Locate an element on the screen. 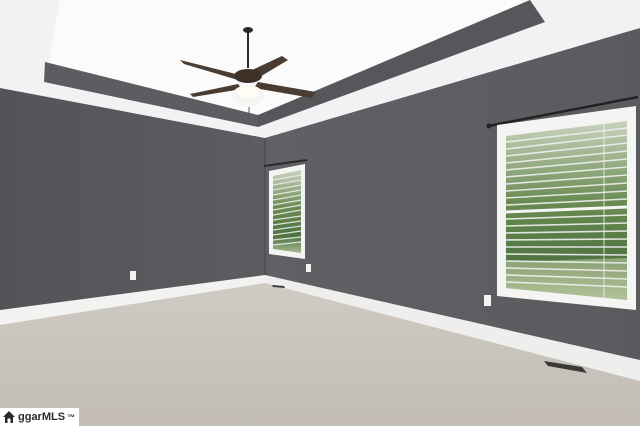 Image resolution: width=640 pixels, height=426 pixels. mls-watermark: ggarMLS ™ is located at coordinates (40, 417).